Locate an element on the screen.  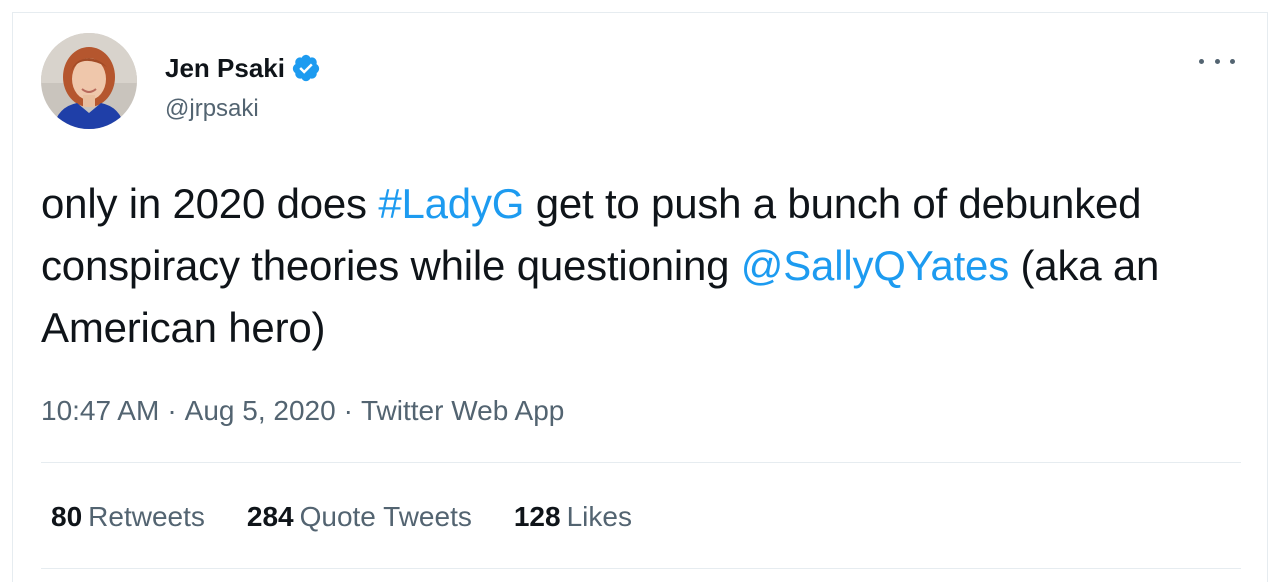
tweet-time: 10:47 AM is located at coordinates (100, 410).